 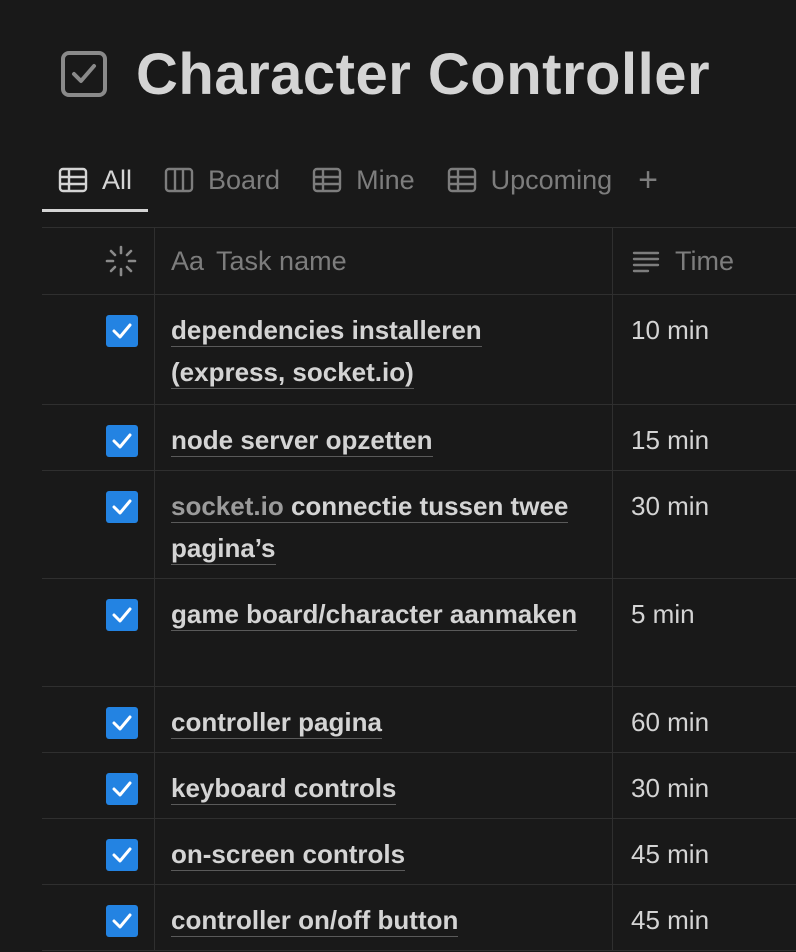 I want to click on task-name: on-screen controls, so click(x=383, y=854).